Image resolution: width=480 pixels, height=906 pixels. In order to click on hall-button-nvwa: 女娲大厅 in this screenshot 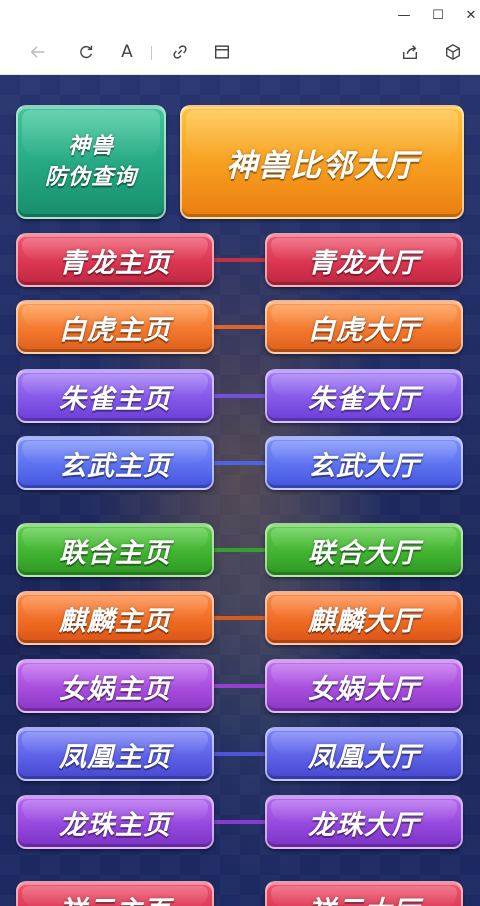, I will do `click(364, 686)`.